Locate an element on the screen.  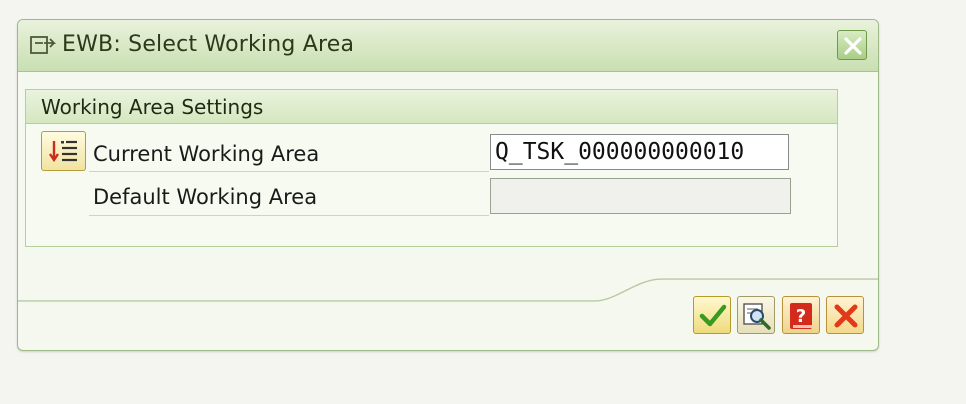
help-button: ? is located at coordinates (801, 315).